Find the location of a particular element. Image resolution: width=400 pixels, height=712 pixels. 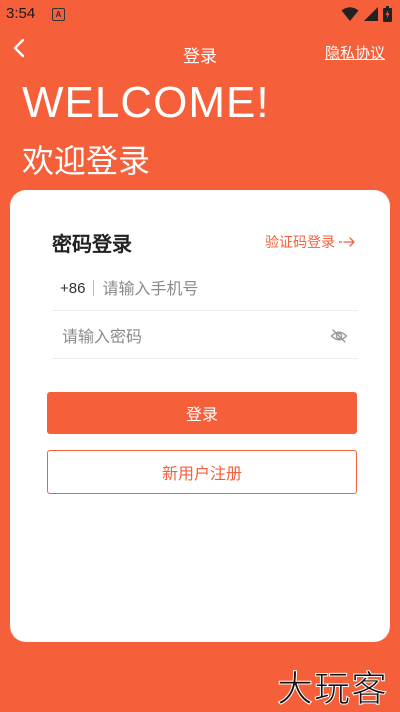

register-button: 新用户注册 is located at coordinates (202, 472).